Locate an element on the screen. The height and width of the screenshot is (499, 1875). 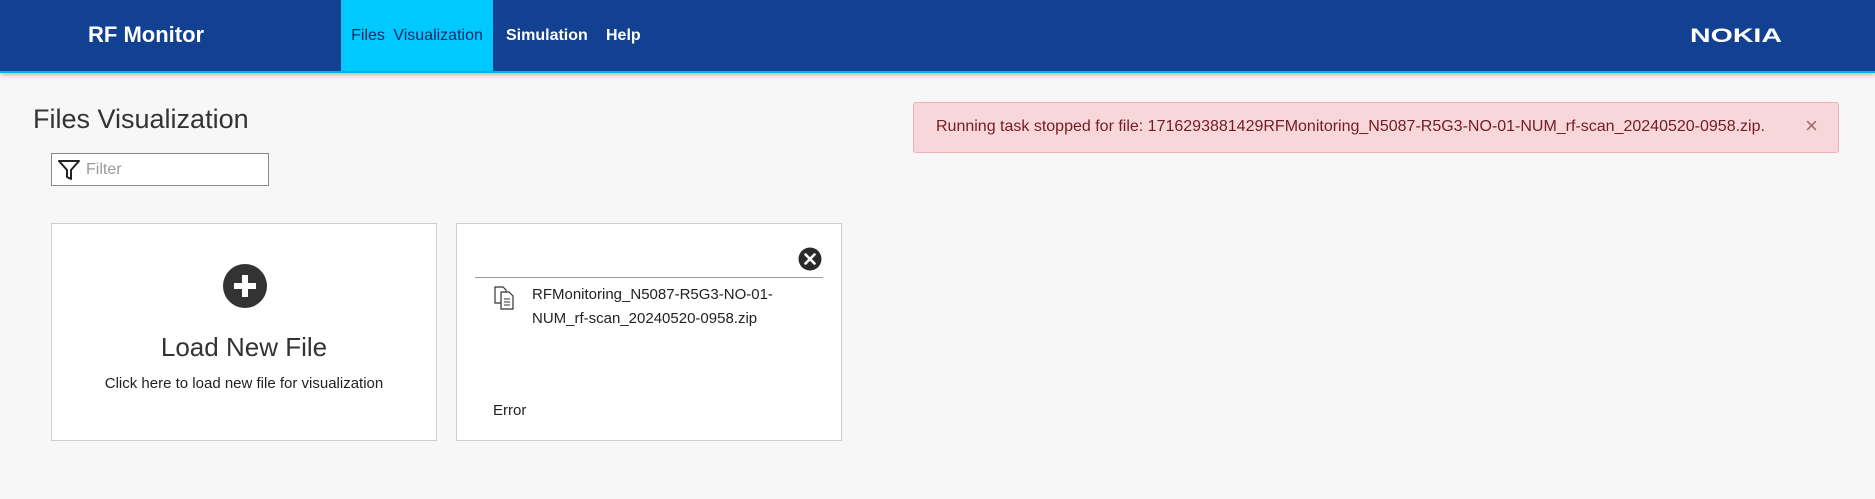
filter-input is located at coordinates (175, 170).